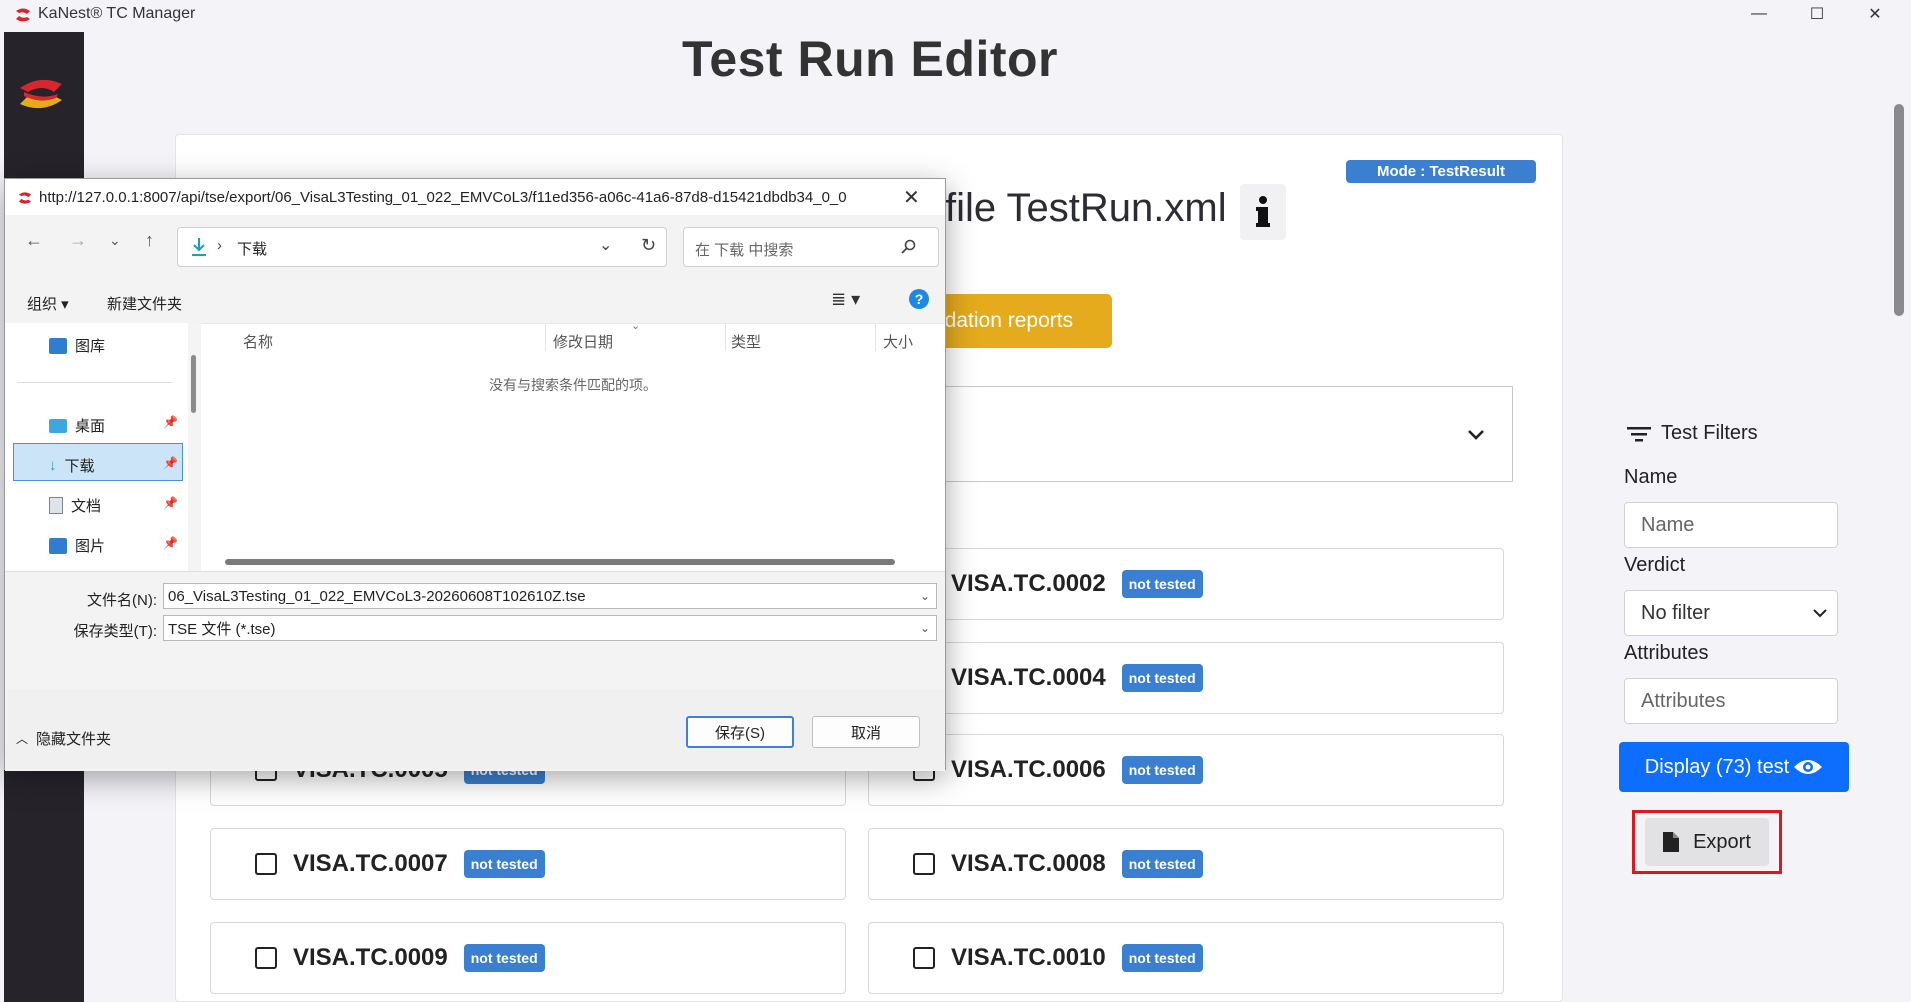 The height and width of the screenshot is (1002, 1911). Describe the element at coordinates (1734, 767) in the screenshot. I see `display-tests-button: Display (73) test` at that location.